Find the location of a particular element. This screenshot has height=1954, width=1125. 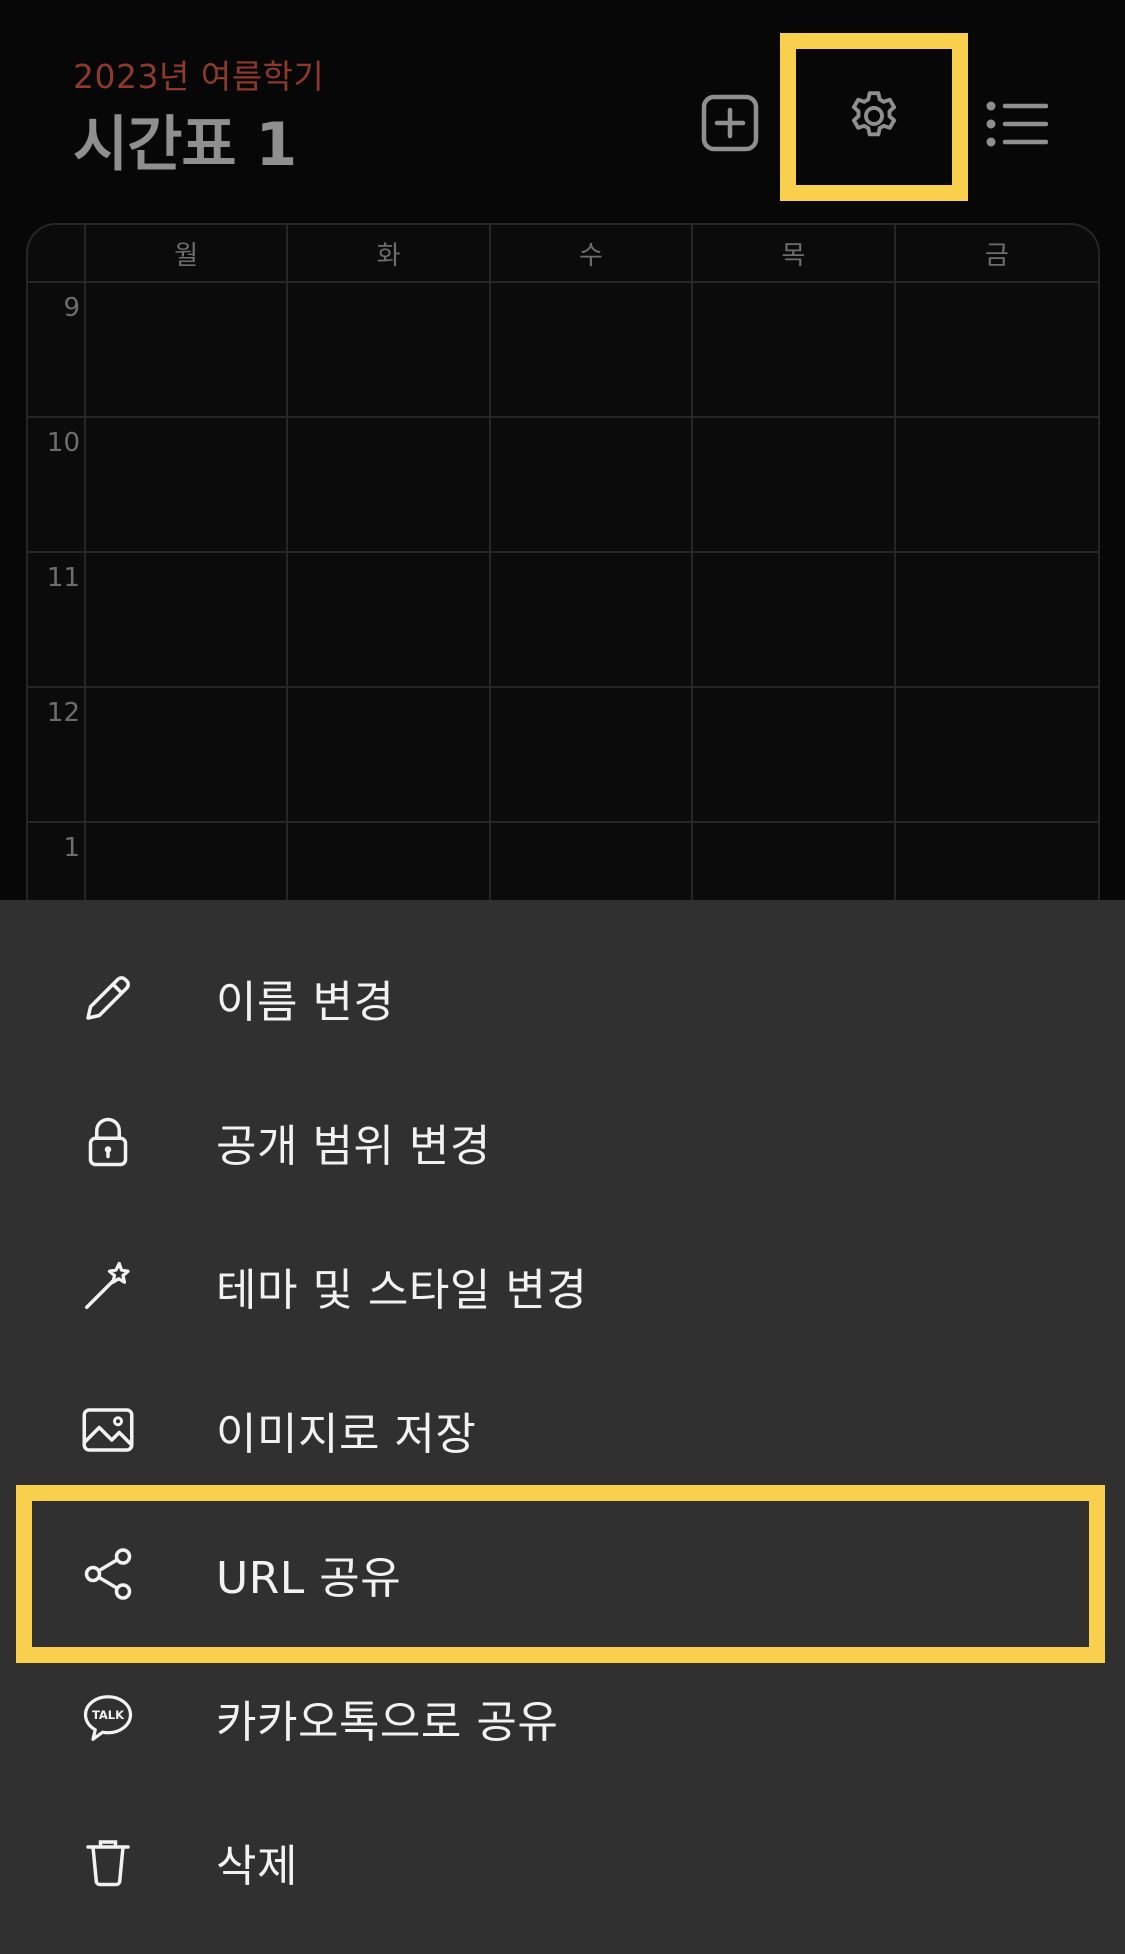

change-theme-menu-item: 테마 및 스타일 변경 is located at coordinates (562, 1286).